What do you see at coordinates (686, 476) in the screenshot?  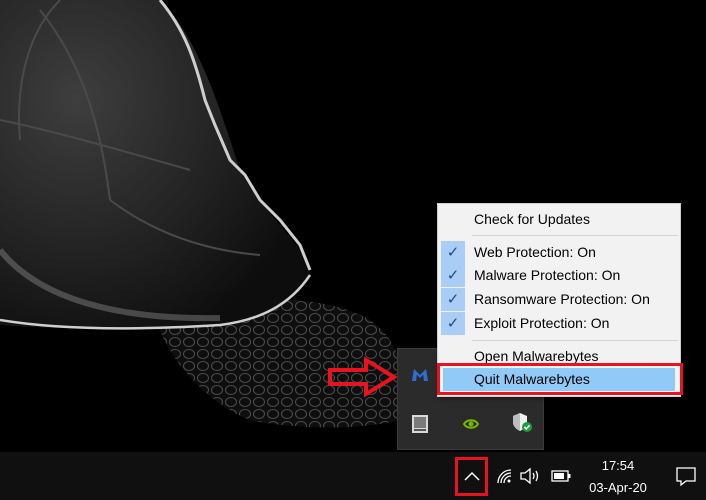 I see `notifications-icon` at bounding box center [686, 476].